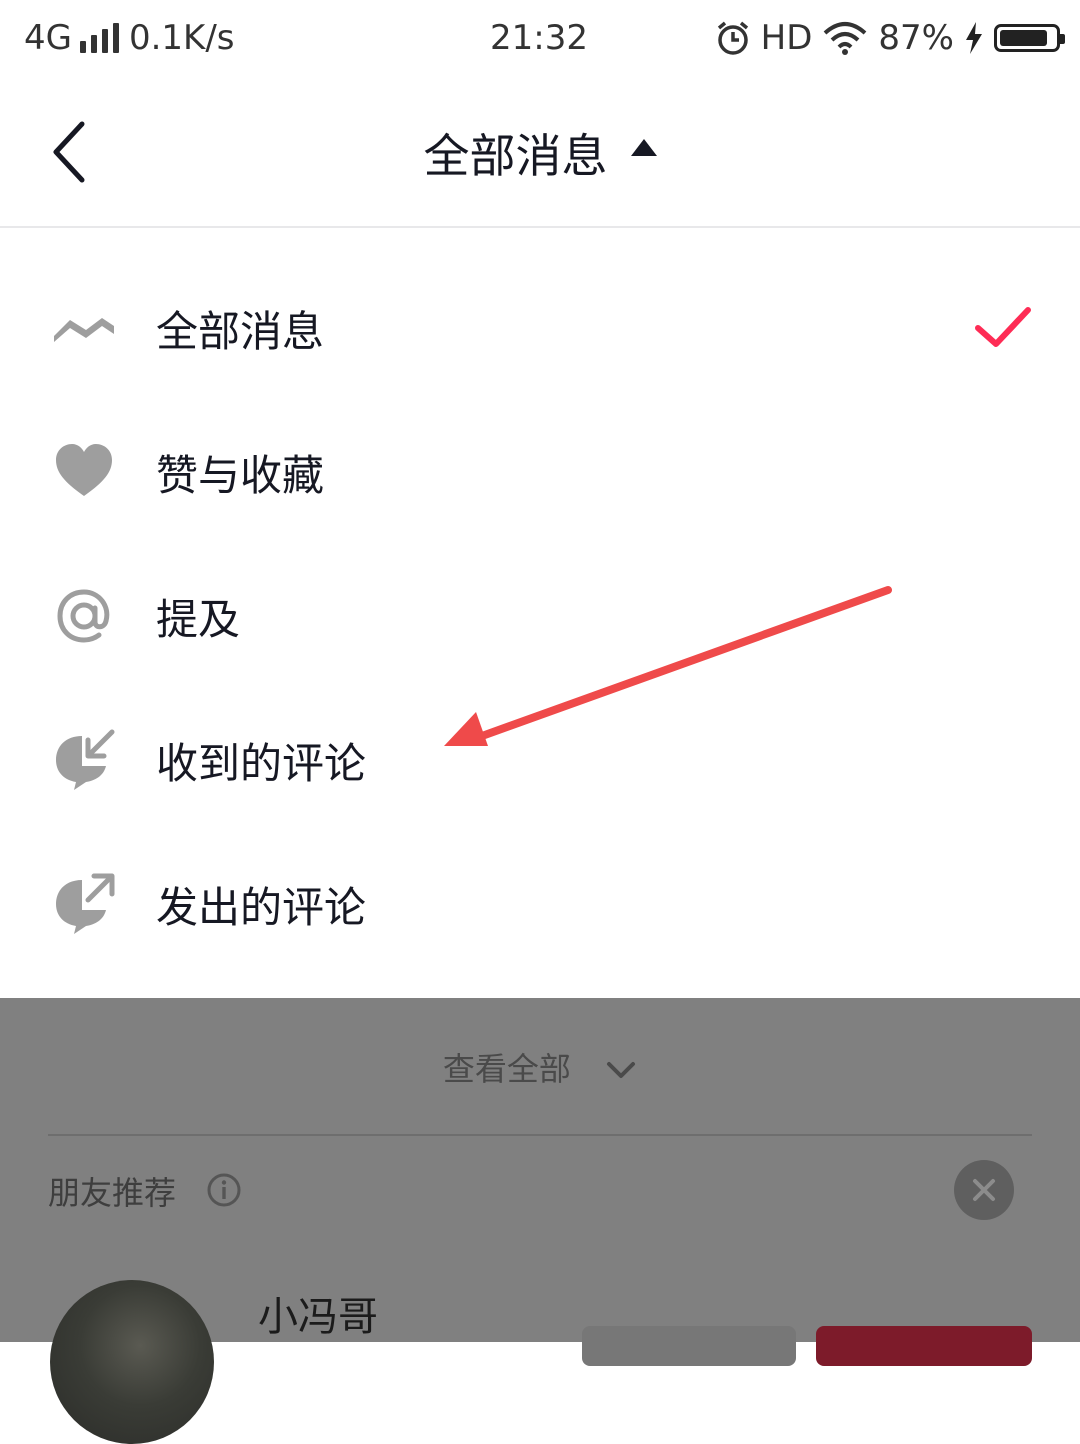 Image resolution: width=1080 pixels, height=1444 pixels. What do you see at coordinates (916, 38) in the screenshot?
I see `battery-percent: 87%` at bounding box center [916, 38].